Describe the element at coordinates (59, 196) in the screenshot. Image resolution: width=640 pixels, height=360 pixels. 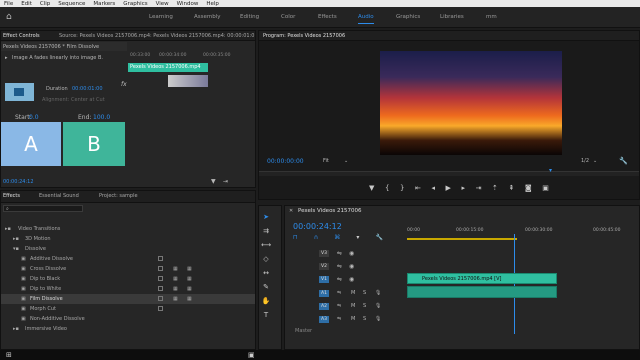
I see `tab-essential-sound: Essential Sound` at that location.